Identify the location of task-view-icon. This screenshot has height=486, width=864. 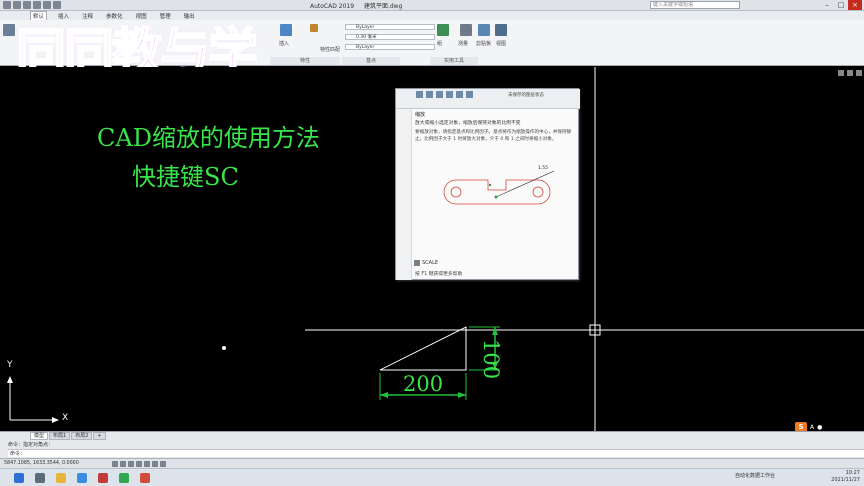
(40, 478).